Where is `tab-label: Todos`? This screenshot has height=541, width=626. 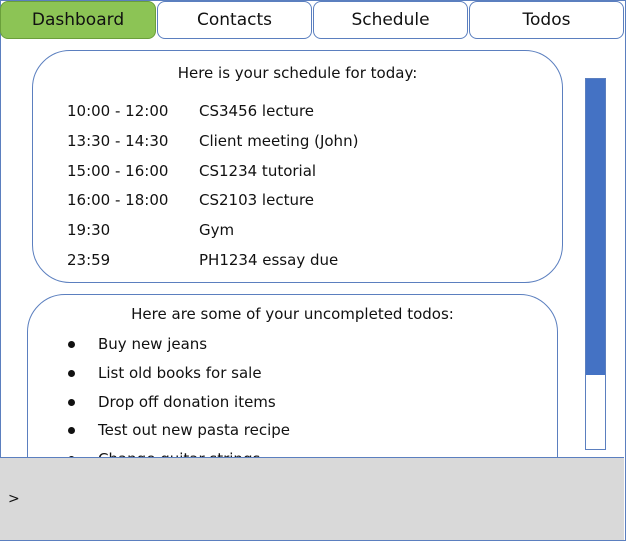
tab-label: Todos is located at coordinates (546, 20).